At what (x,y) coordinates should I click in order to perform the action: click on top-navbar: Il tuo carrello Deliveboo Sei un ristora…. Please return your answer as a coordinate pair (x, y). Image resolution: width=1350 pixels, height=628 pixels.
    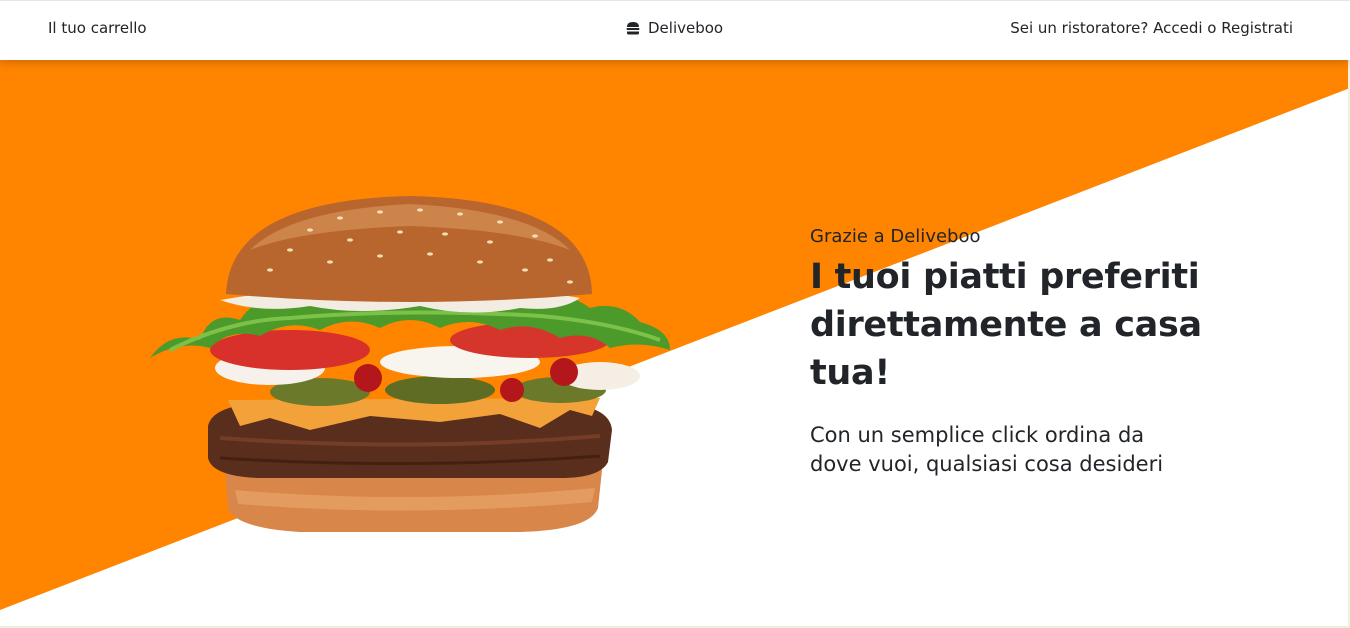
    Looking at the image, I should click on (675, 30).